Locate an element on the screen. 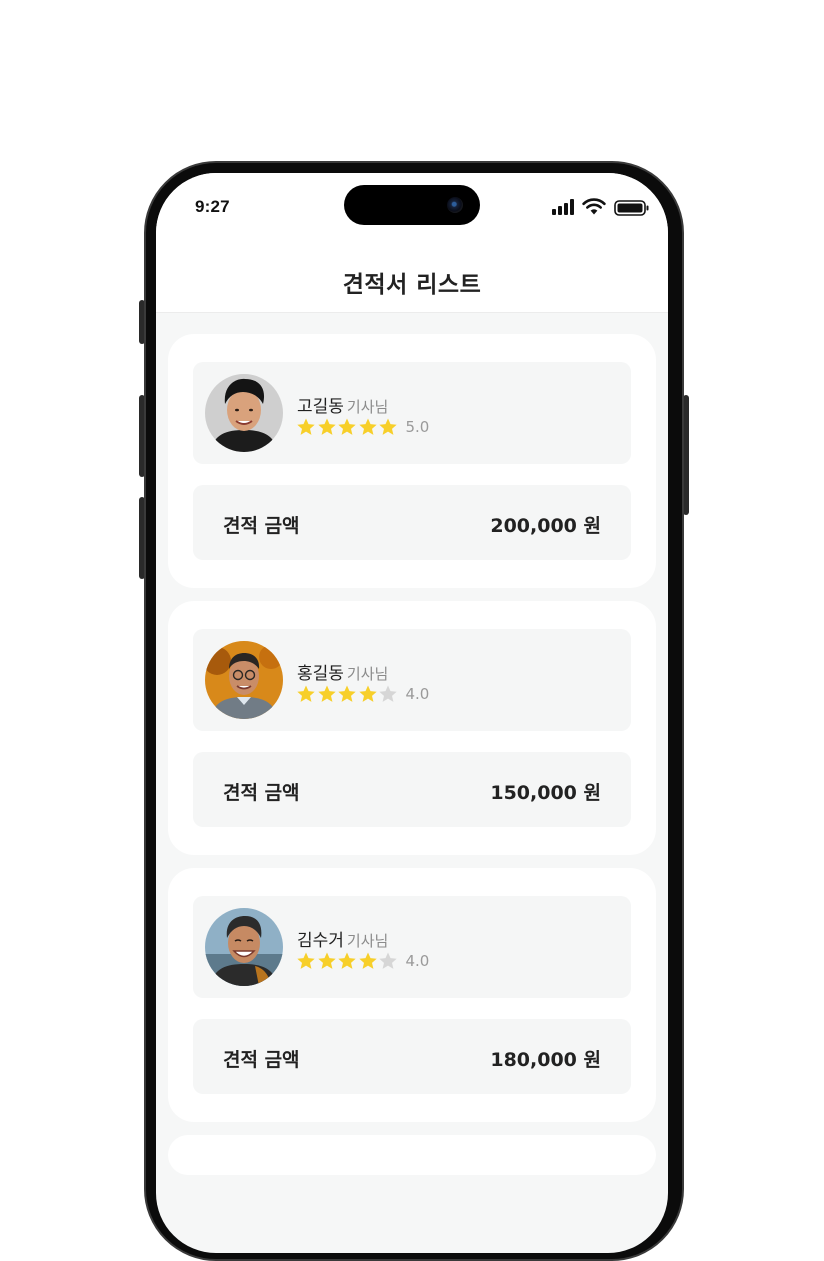  quote-card: 홍길동 기사님 4.0 견적 금액 150,000 원 is located at coordinates (412, 728).